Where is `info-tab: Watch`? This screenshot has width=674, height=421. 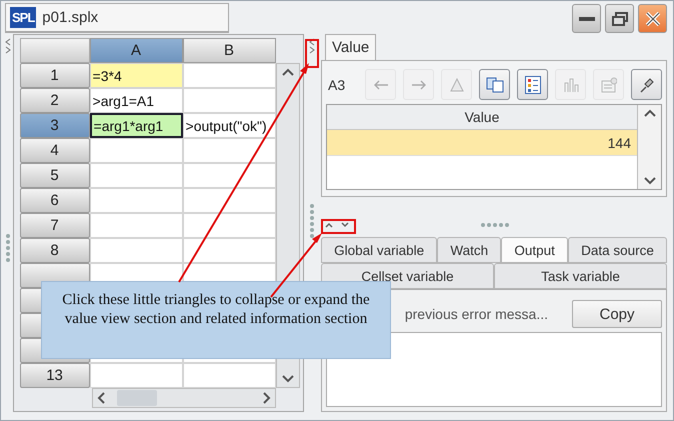 info-tab: Watch is located at coordinates (469, 250).